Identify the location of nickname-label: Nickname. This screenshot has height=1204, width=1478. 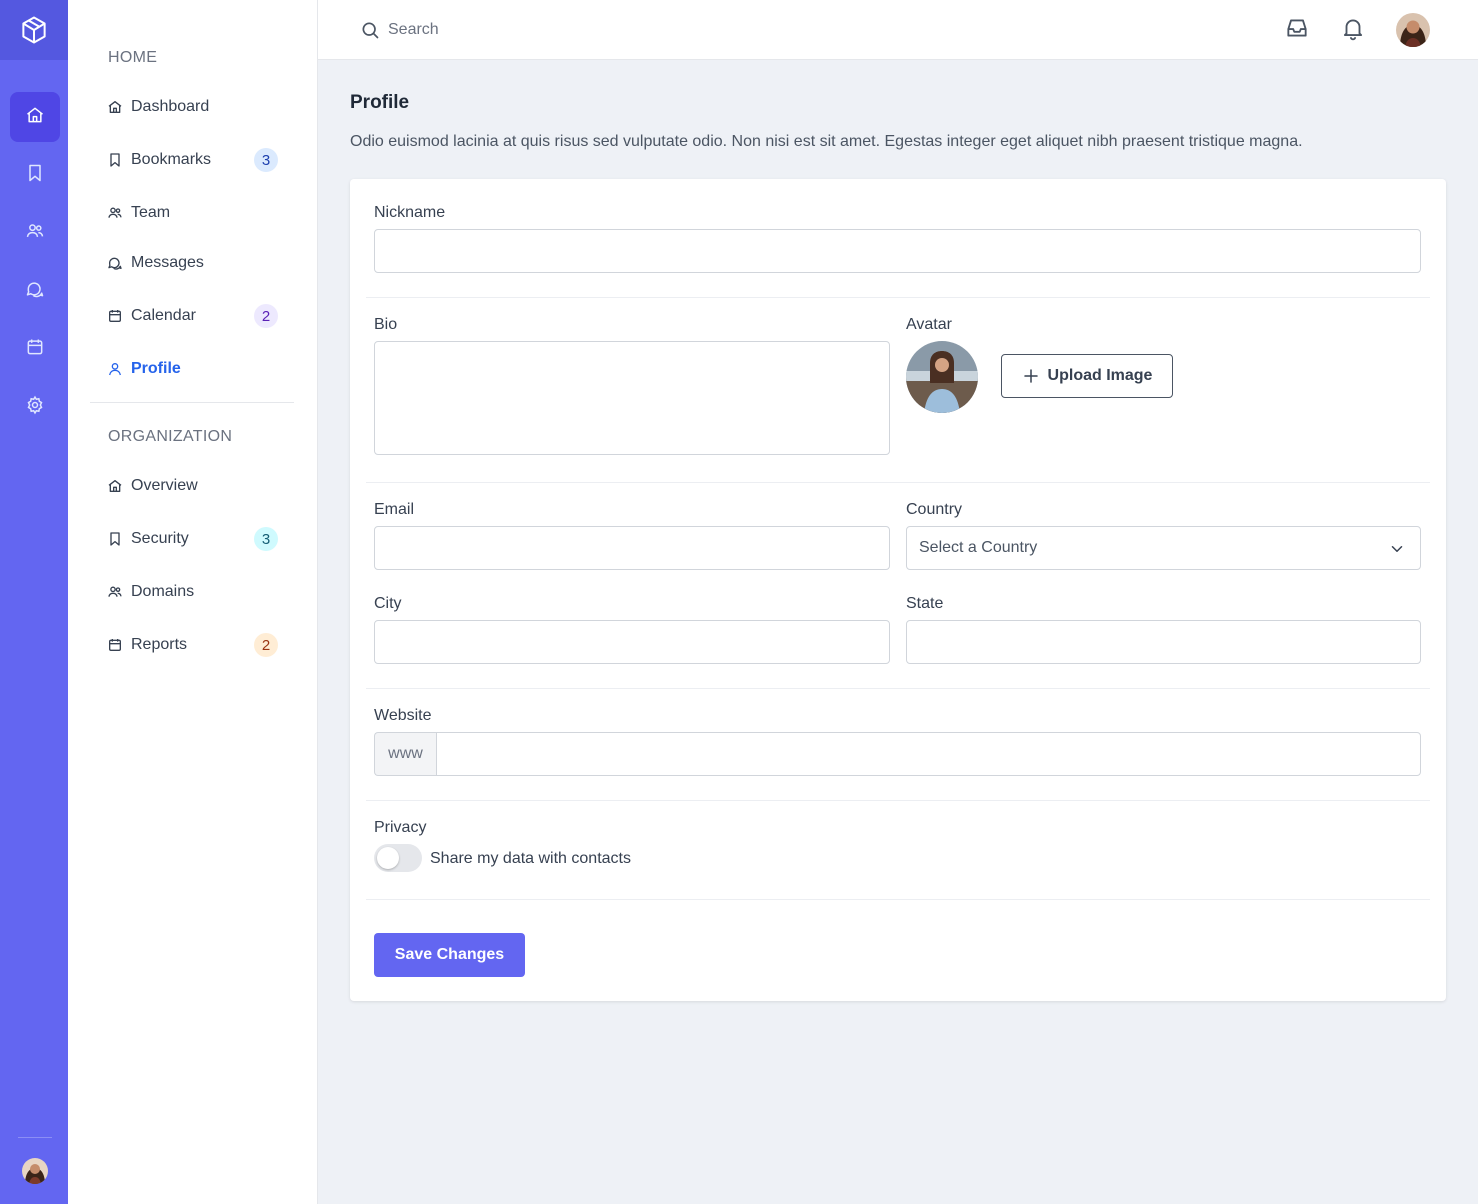
(410, 212).